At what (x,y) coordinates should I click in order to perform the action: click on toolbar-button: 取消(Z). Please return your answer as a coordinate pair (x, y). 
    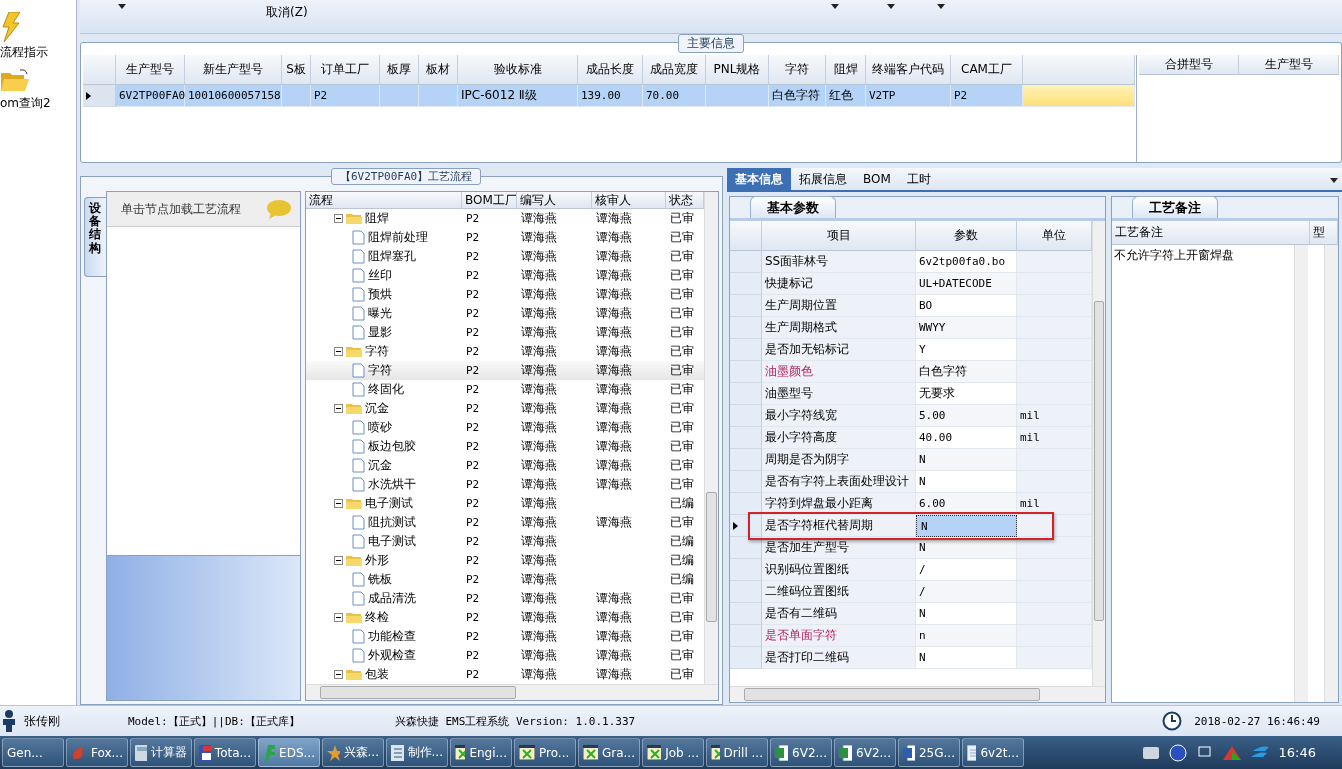
    Looking at the image, I should click on (287, 12).